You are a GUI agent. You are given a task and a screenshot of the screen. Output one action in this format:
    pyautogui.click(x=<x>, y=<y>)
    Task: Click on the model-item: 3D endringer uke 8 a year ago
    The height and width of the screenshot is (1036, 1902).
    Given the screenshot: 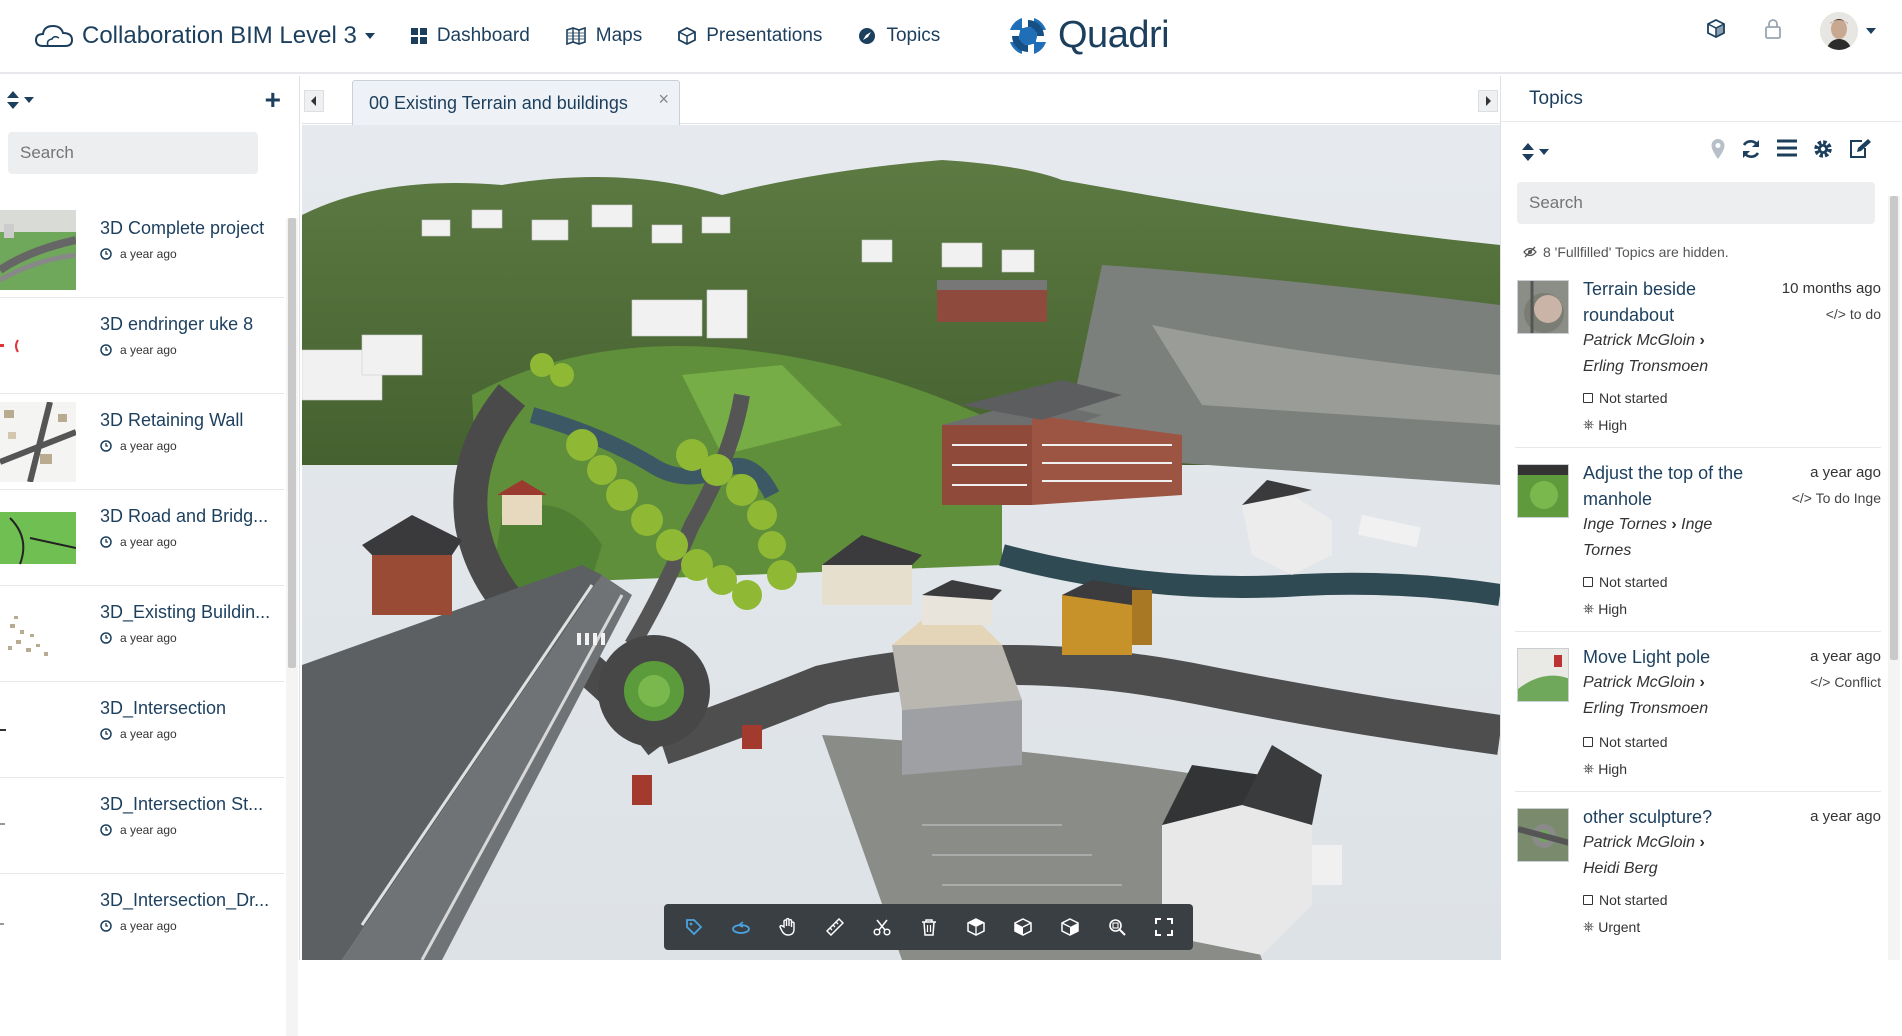 What is the action you would take?
    pyautogui.click(x=142, y=346)
    